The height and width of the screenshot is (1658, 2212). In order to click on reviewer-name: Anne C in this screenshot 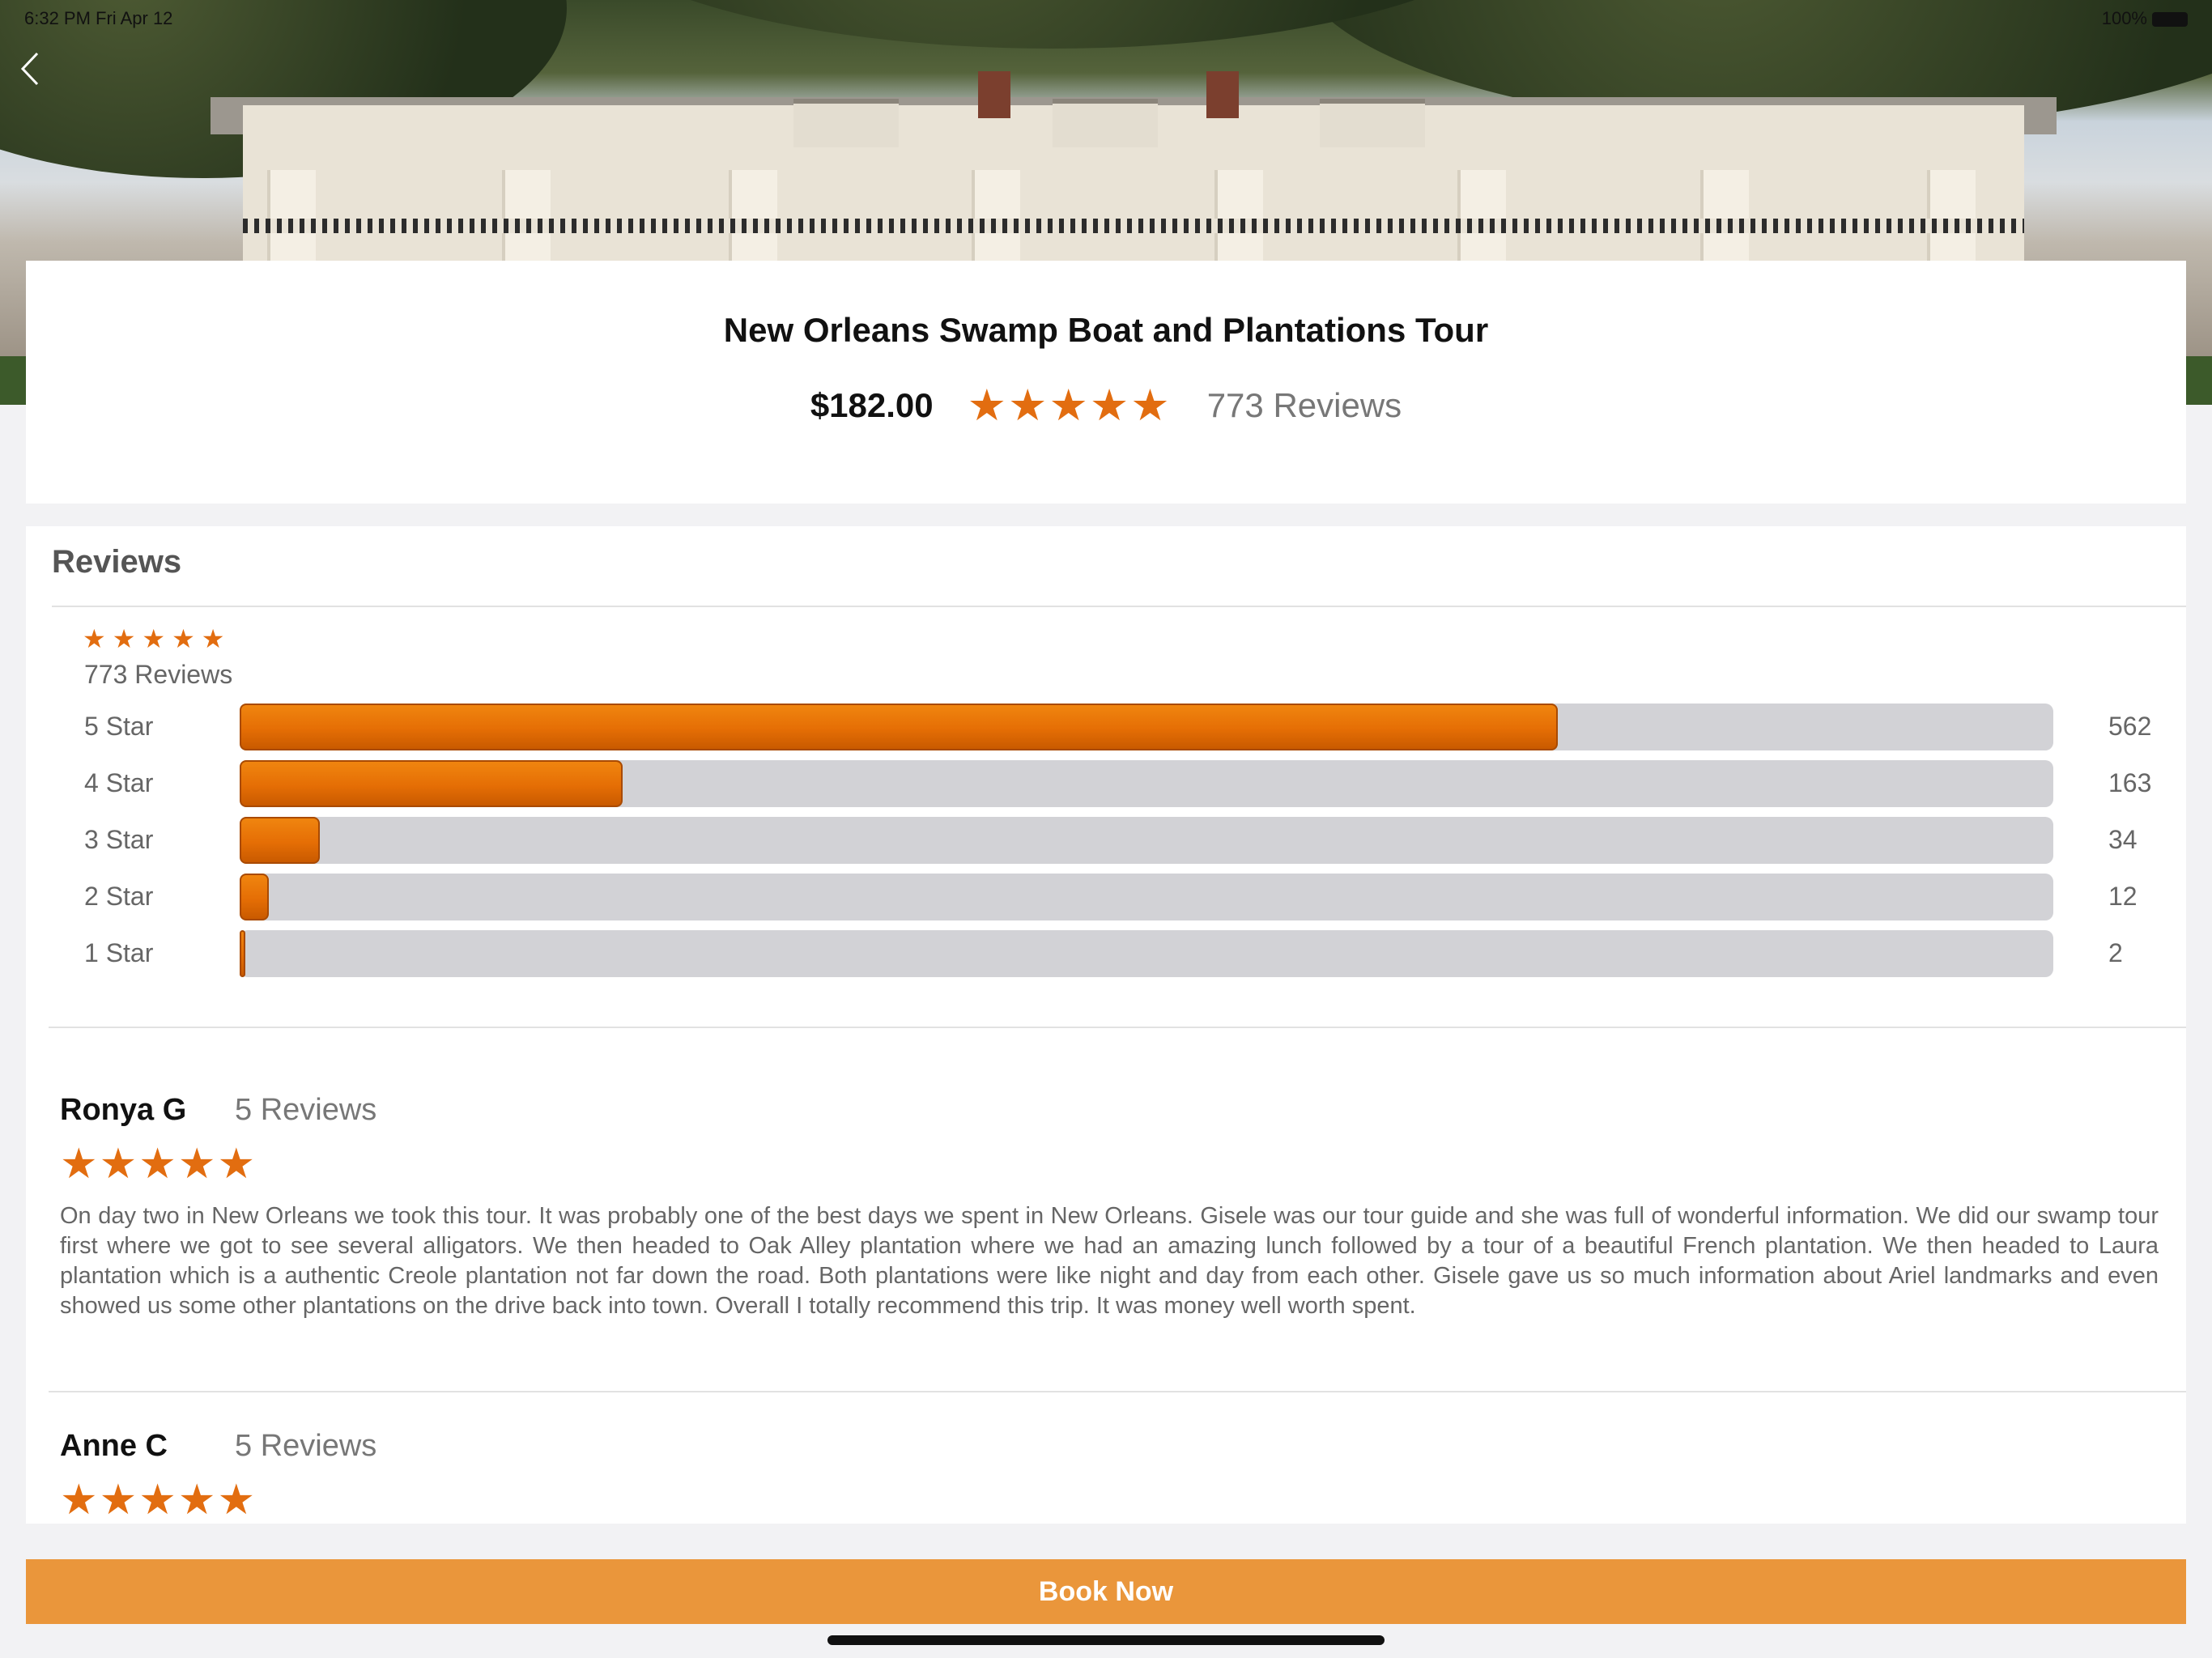, I will do `click(114, 1446)`.